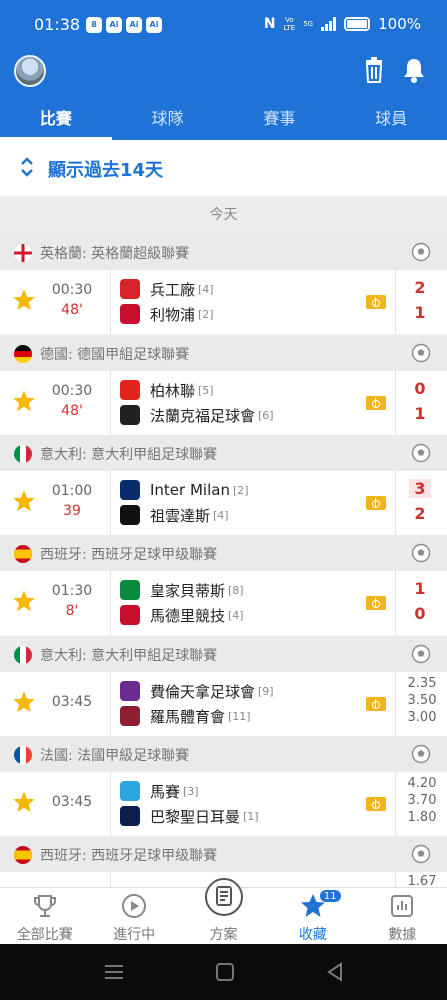 This screenshot has width=447, height=1000. I want to click on away-team: 羅馬體育會 [11], so click(185, 716).